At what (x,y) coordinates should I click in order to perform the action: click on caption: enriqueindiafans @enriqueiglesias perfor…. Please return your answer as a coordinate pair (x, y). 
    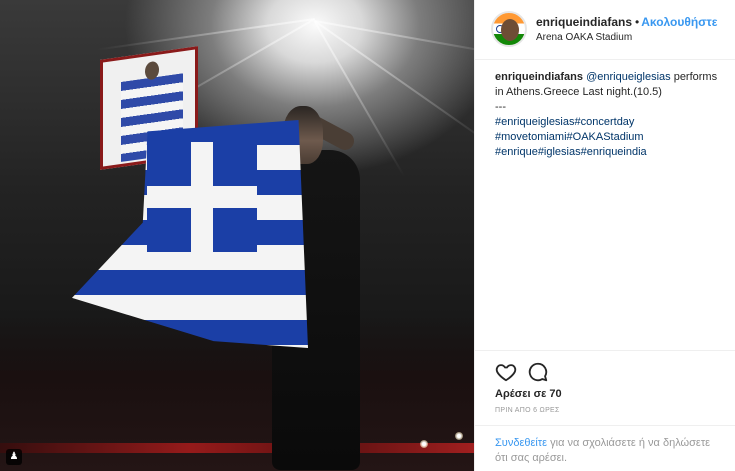
    Looking at the image, I should click on (611, 115).